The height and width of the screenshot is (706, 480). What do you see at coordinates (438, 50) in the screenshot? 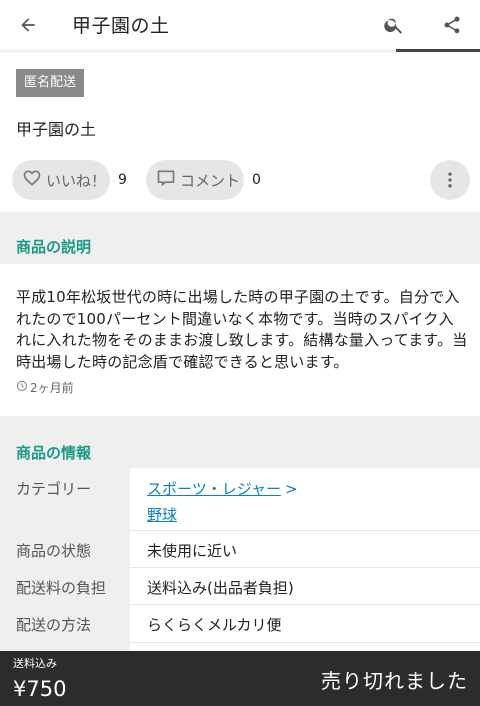
I see `scroll-indicator` at bounding box center [438, 50].